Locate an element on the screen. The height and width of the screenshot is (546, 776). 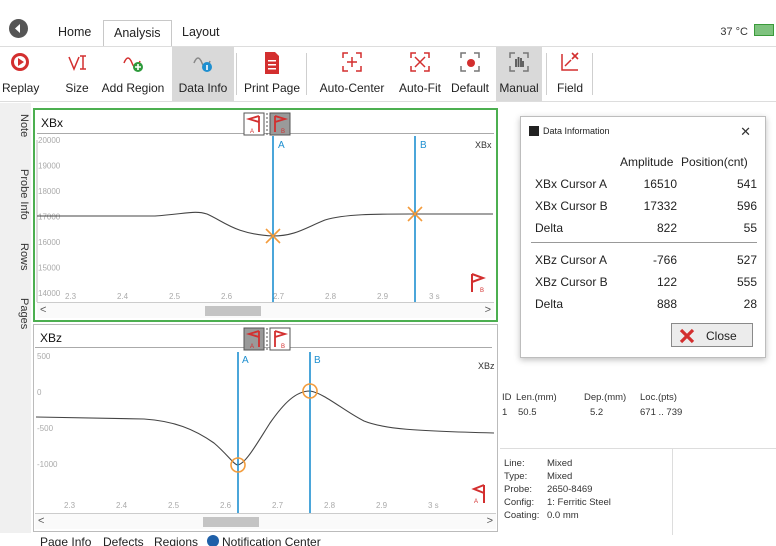
x-tick-label: 2.6 is located at coordinates (226, 505).